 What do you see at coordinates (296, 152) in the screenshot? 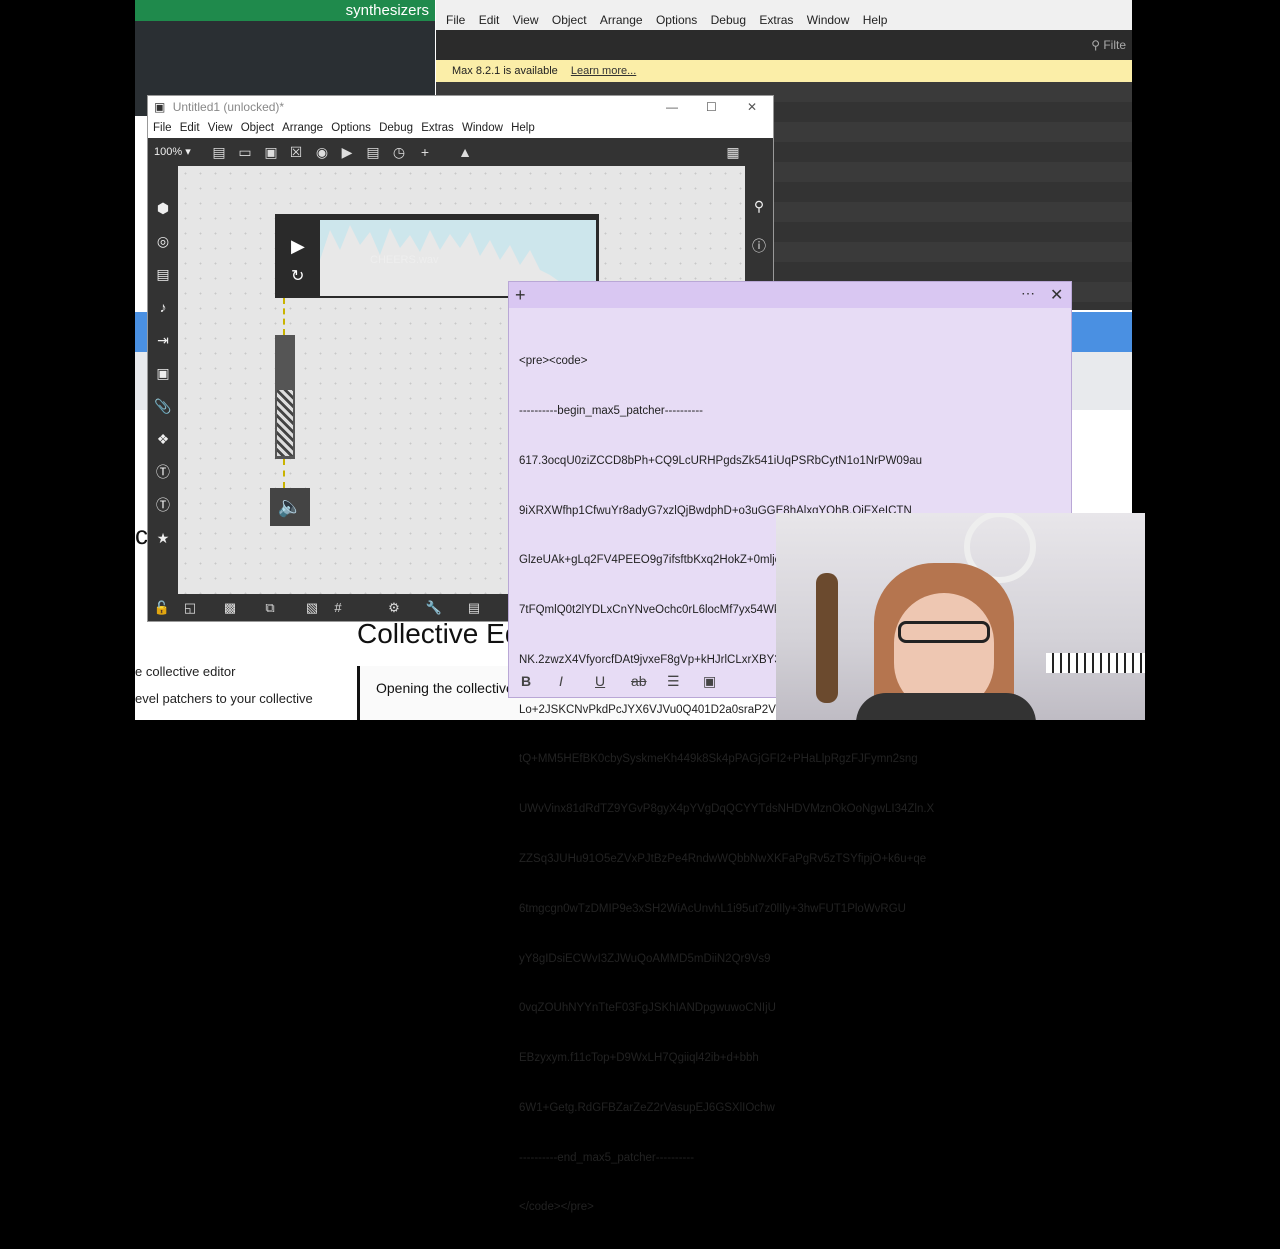
I see `bang-icon: ☒` at bounding box center [296, 152].